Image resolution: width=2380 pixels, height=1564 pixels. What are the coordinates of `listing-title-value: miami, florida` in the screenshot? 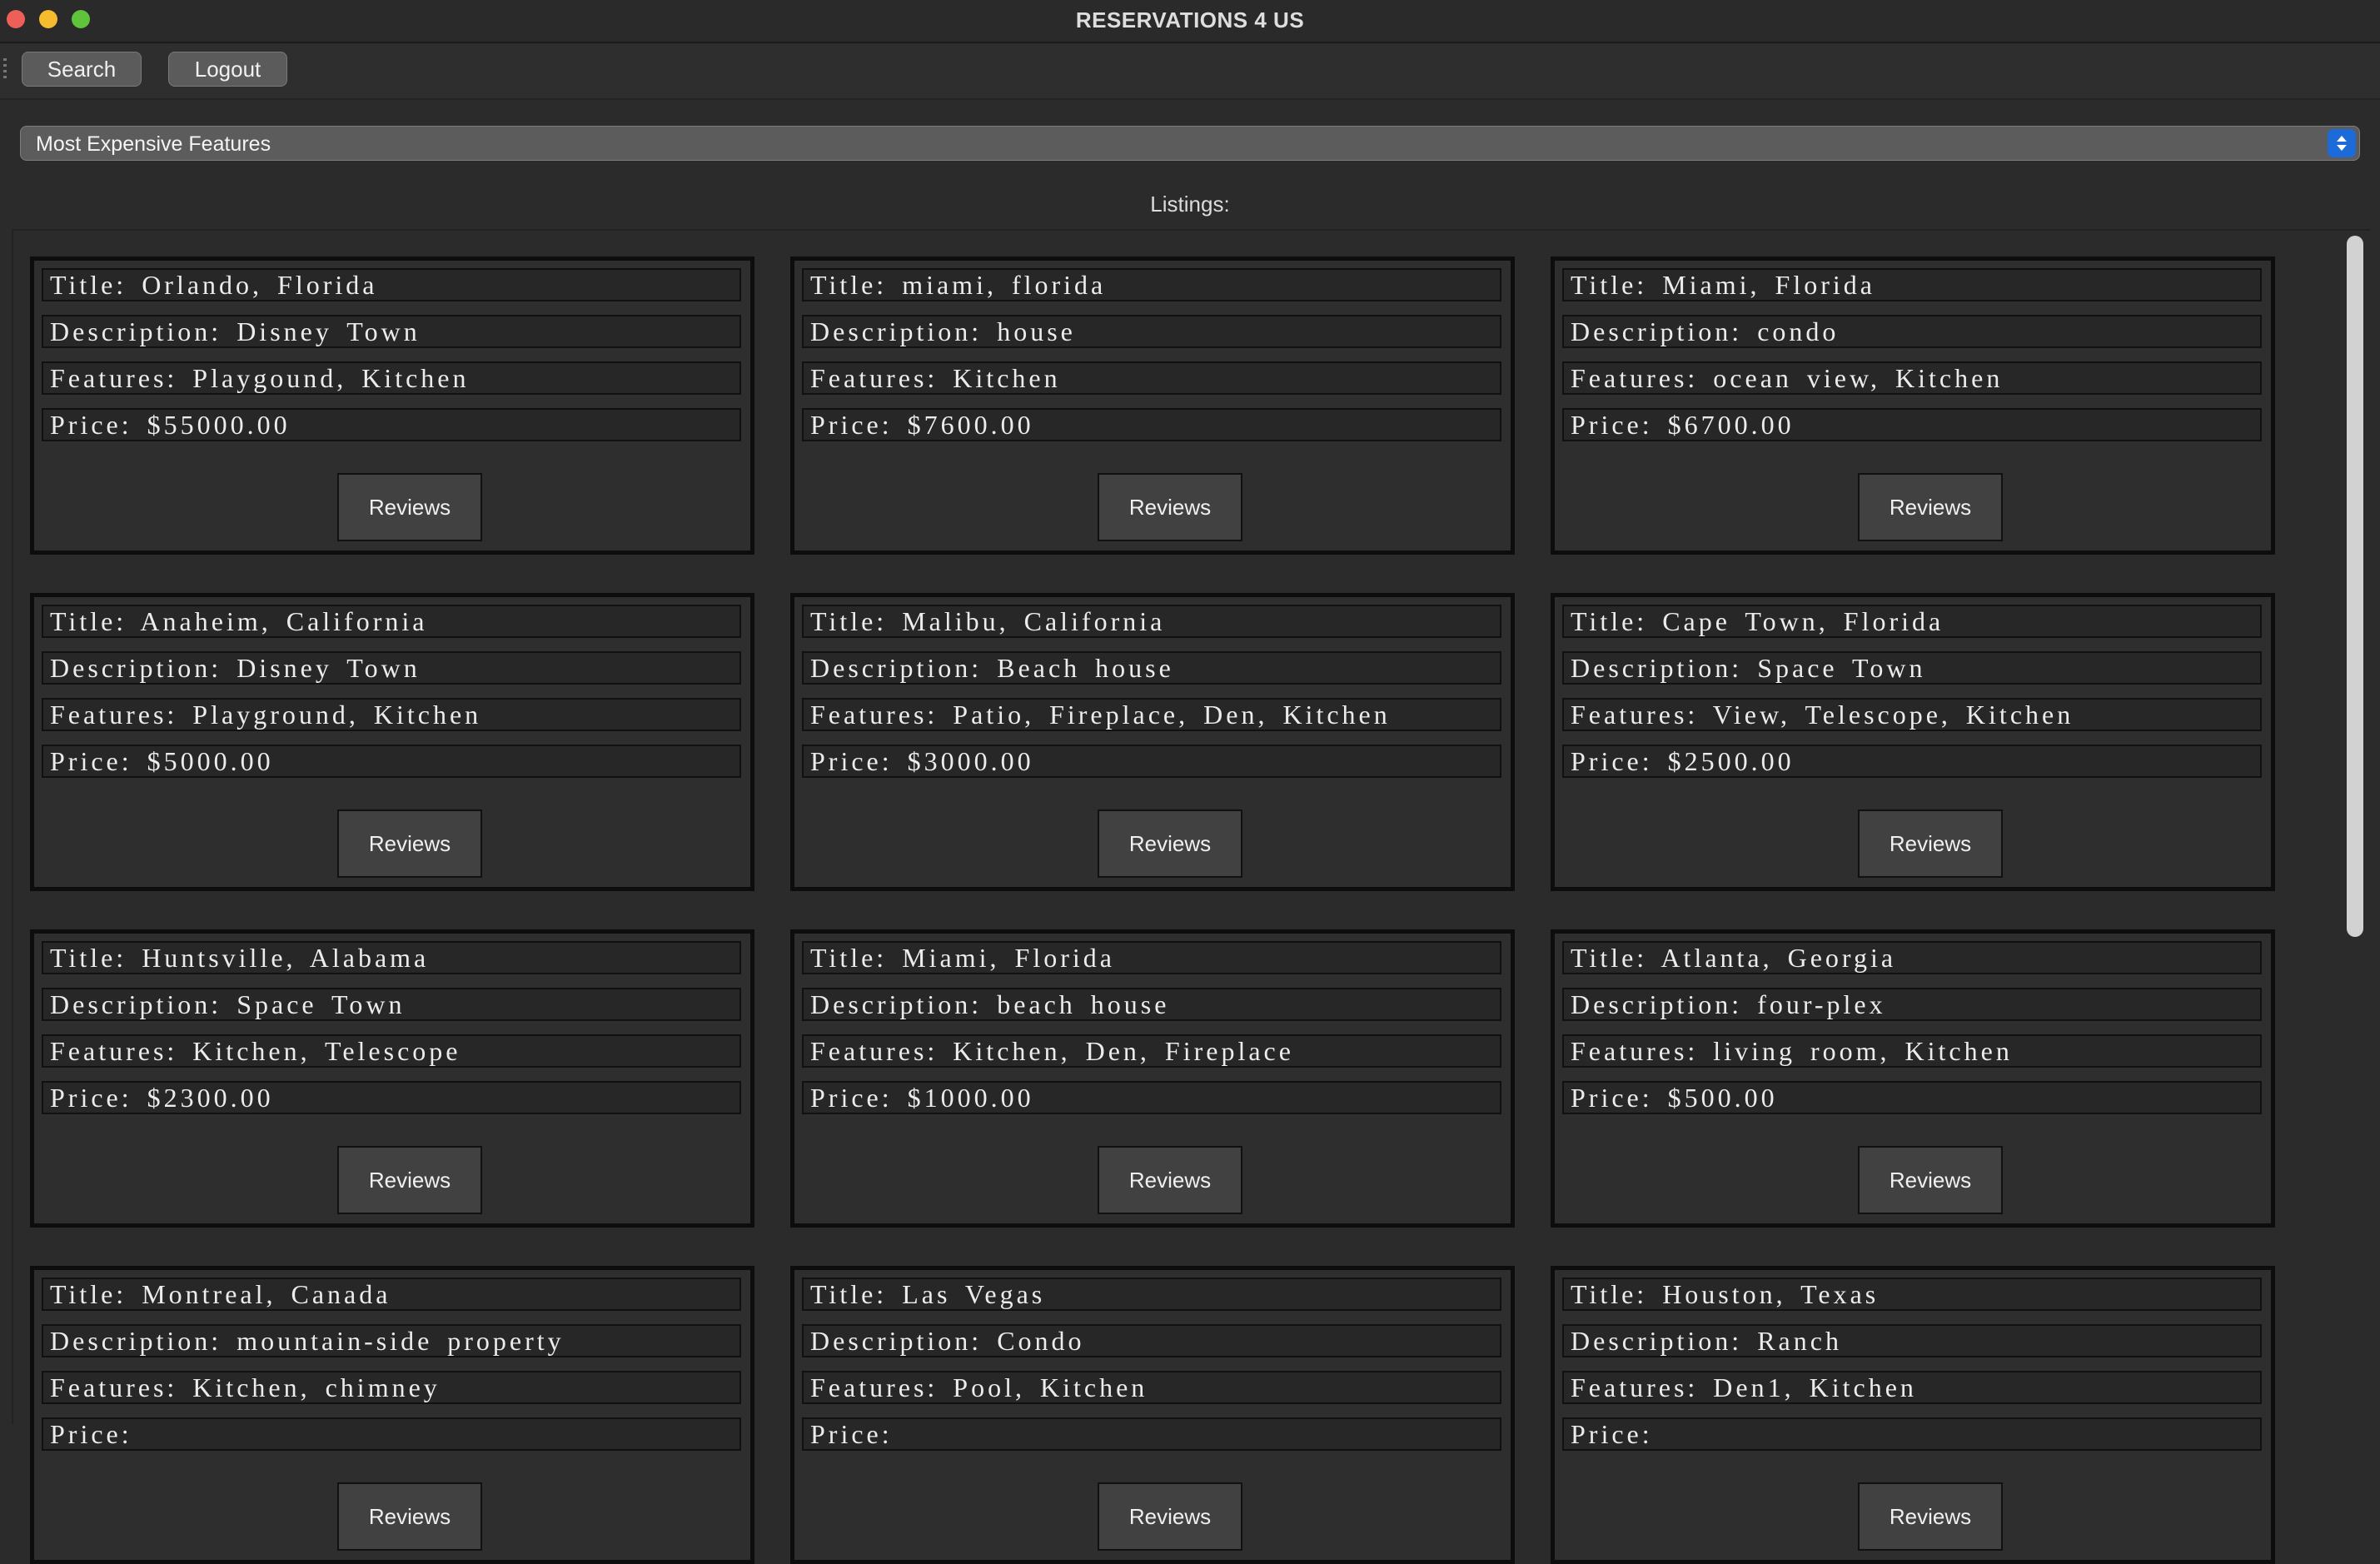 It's located at (1005, 285).